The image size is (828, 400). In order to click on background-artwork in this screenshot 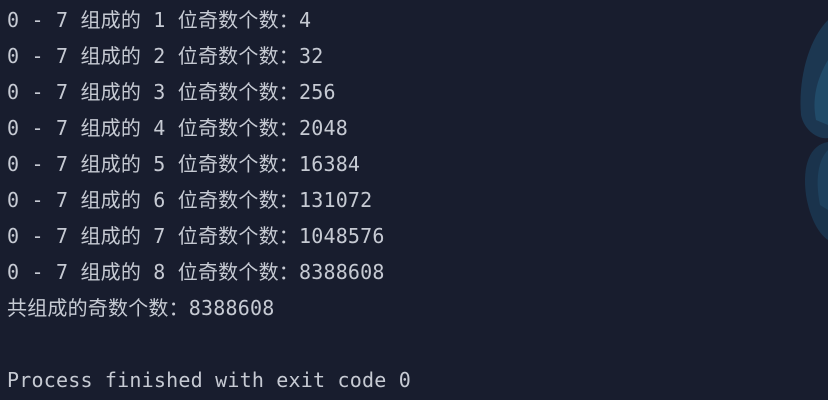, I will do `click(814, 130)`.